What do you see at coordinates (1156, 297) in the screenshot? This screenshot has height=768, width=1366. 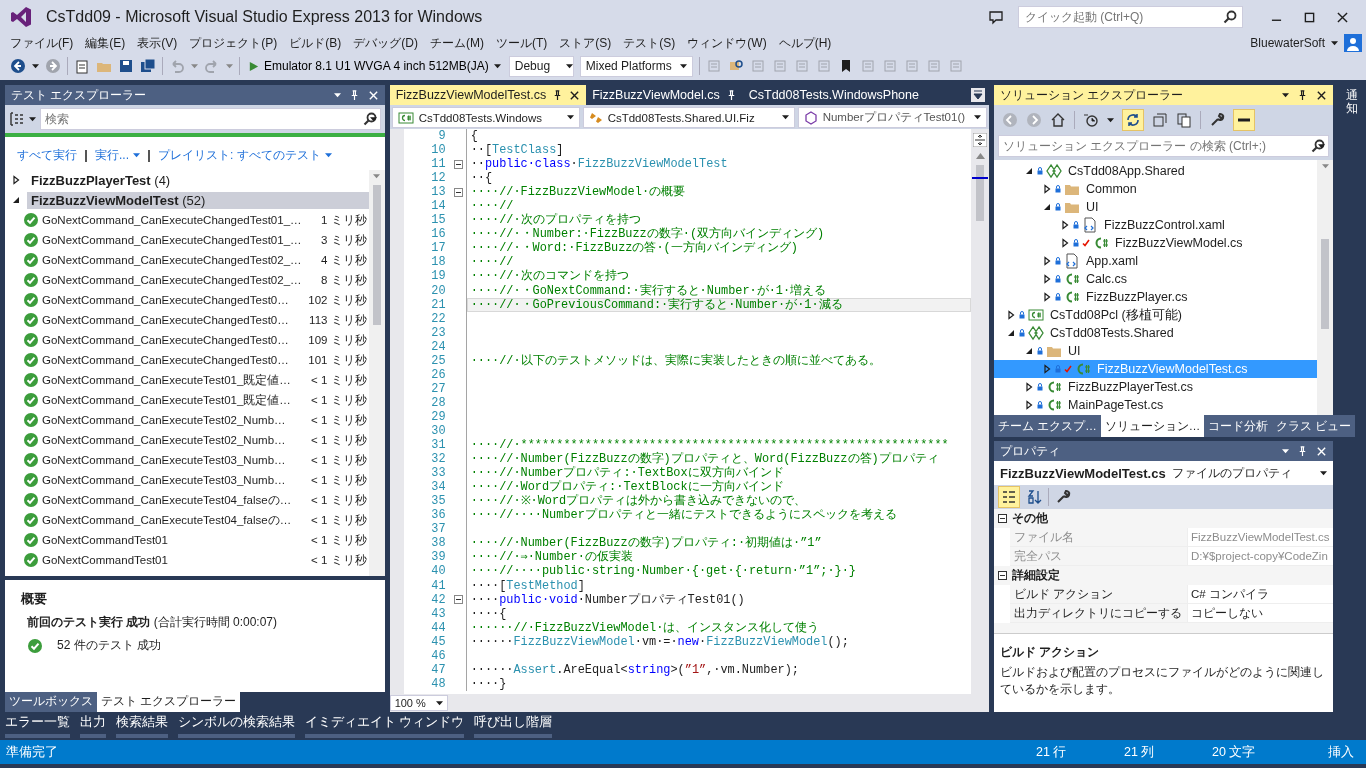 I see `tree-item: FizzBuzzPlayer.cs` at bounding box center [1156, 297].